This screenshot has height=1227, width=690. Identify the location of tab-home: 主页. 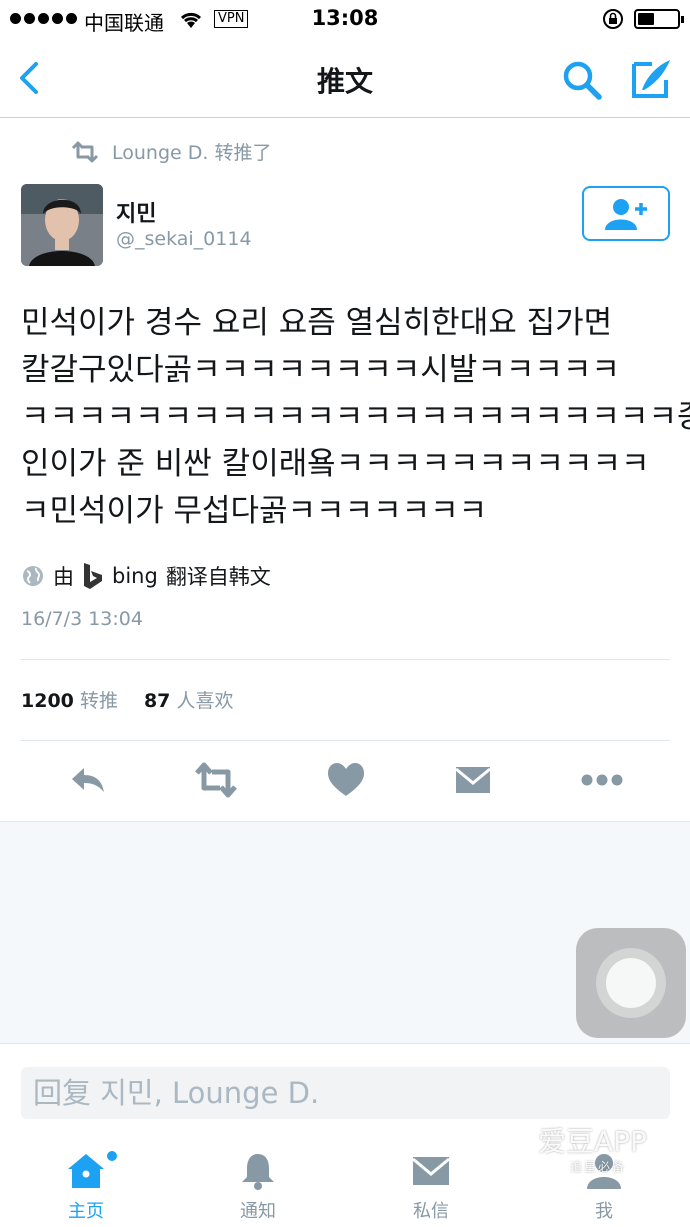
(86, 1182).